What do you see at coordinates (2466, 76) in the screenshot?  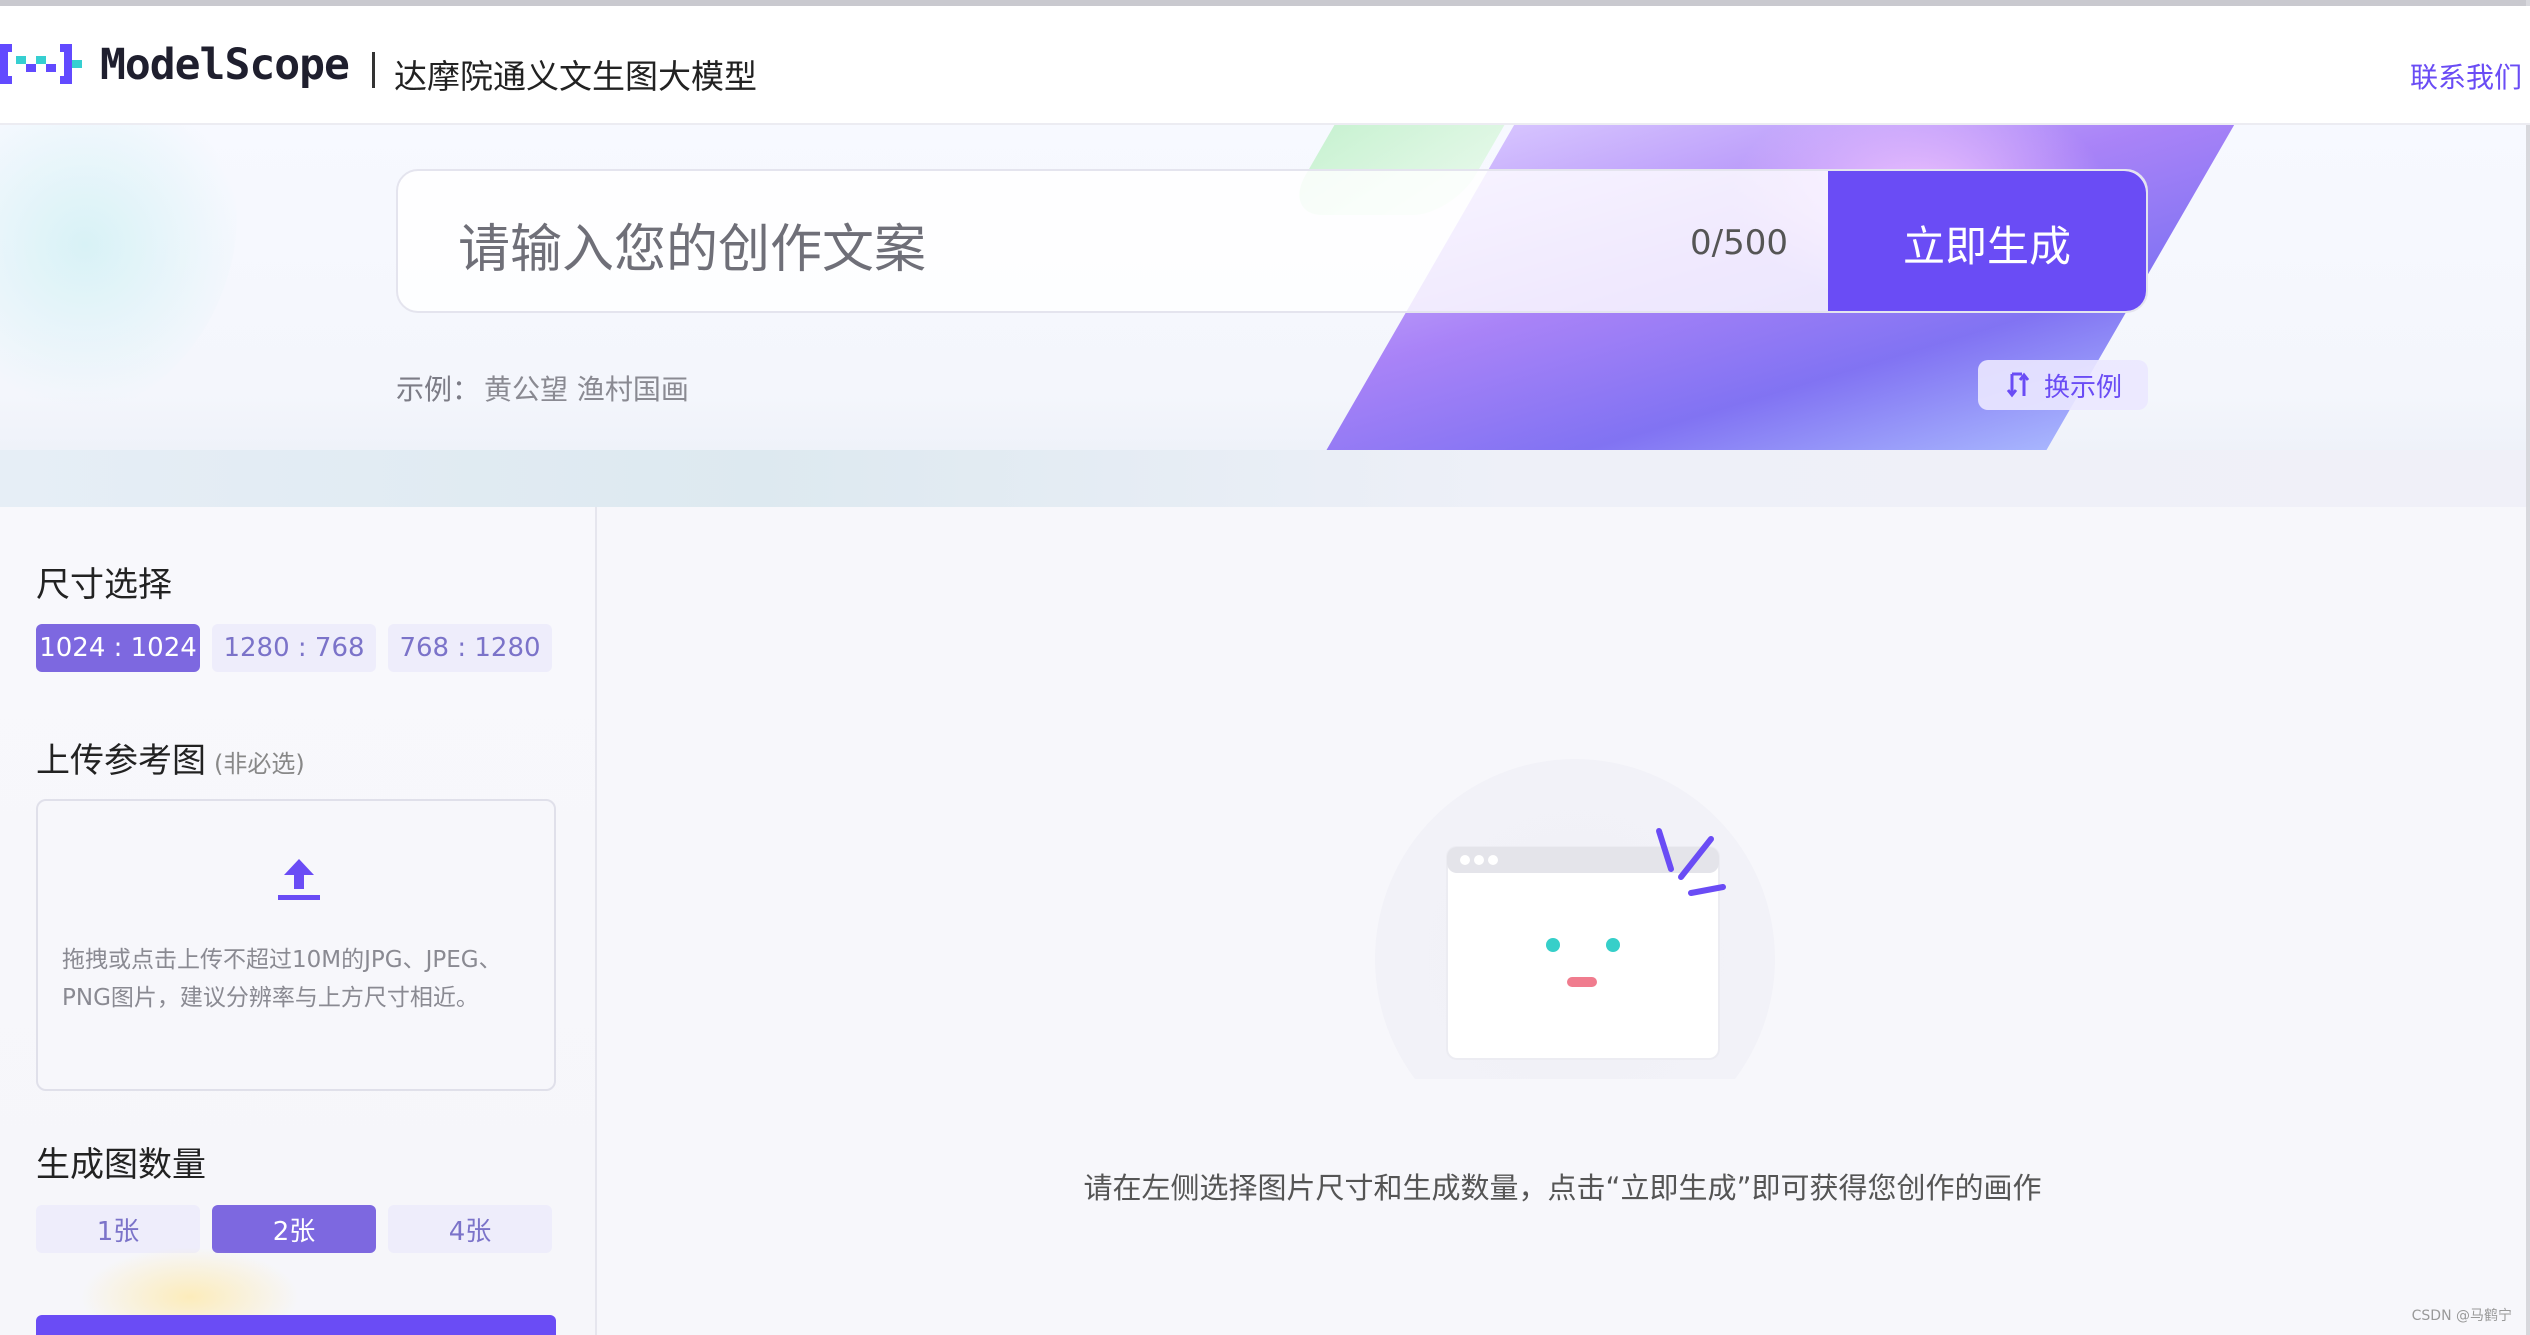 I see `contact-link: 联系我们` at bounding box center [2466, 76].